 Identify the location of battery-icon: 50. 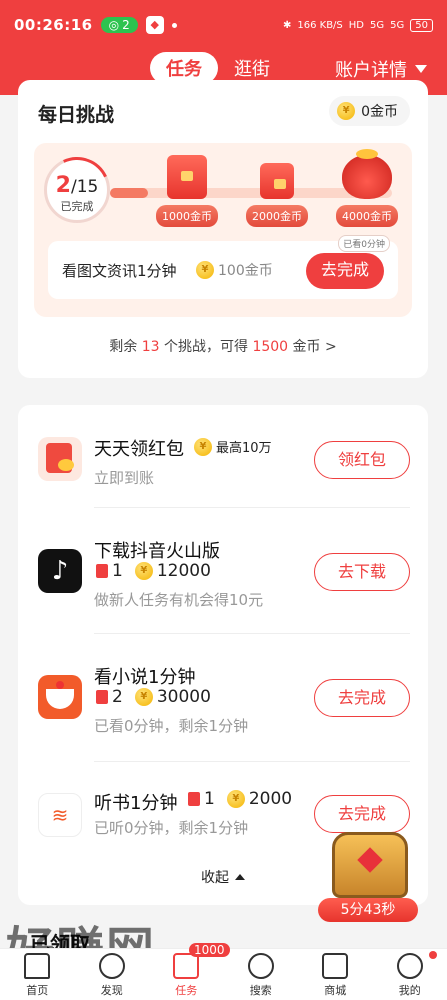
(421, 25).